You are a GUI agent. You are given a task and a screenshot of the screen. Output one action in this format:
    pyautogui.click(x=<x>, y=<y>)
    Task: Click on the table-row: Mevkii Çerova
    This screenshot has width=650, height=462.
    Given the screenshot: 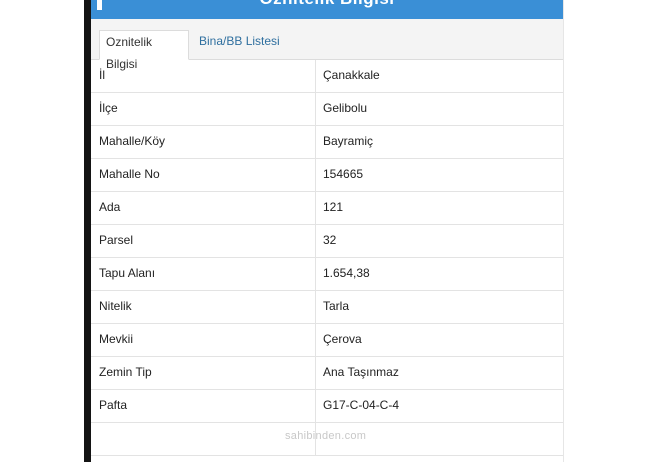 What is the action you would take?
    pyautogui.click(x=327, y=340)
    